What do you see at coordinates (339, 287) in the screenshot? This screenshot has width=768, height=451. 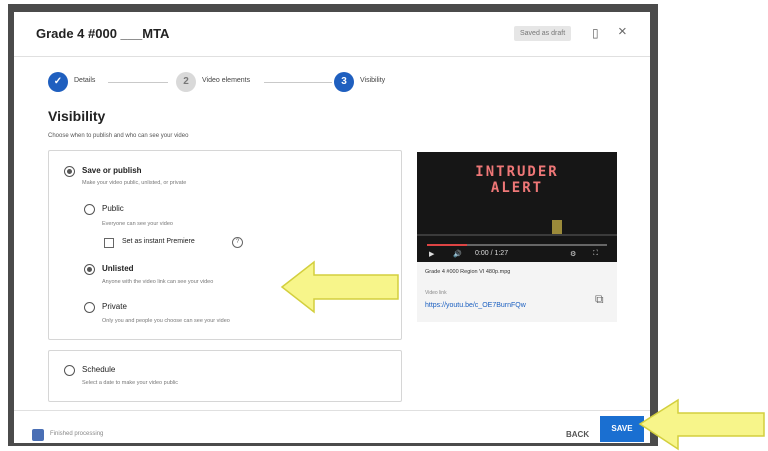 I see `arrow-unlisted-annotation` at bounding box center [339, 287].